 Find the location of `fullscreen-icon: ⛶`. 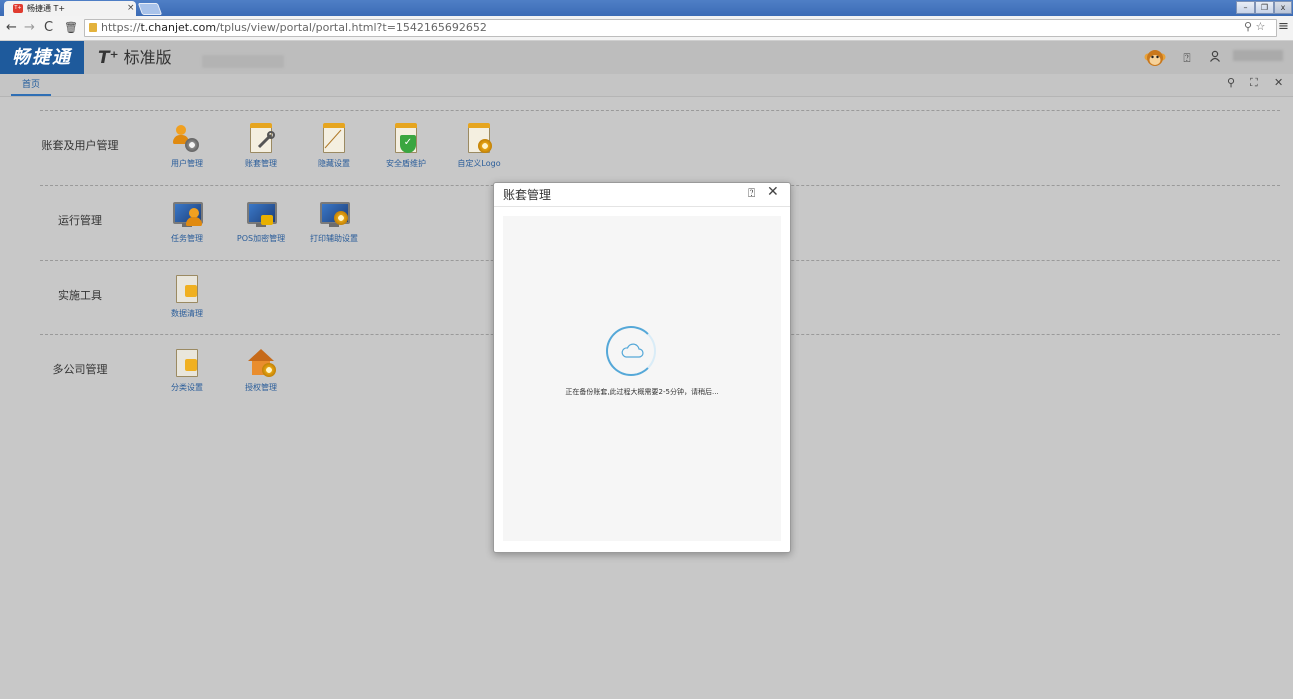

fullscreen-icon: ⛶ is located at coordinates (1254, 83).